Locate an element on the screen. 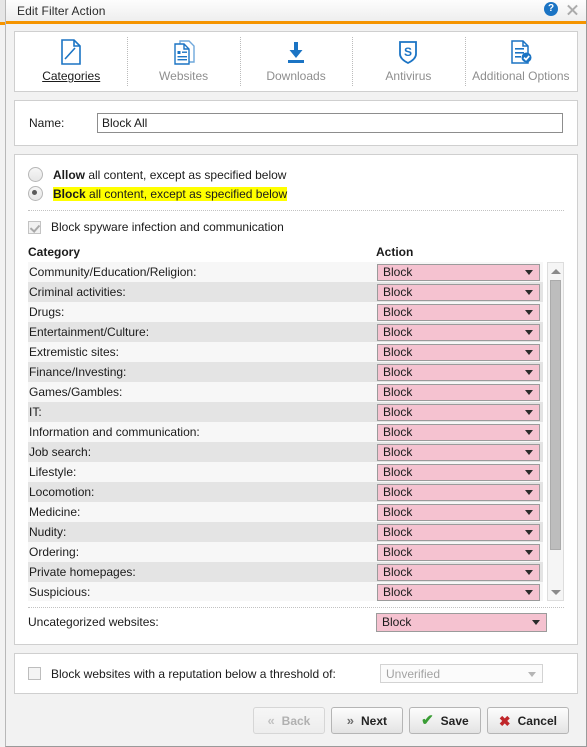 The height and width of the screenshot is (747, 587). category-scrollbar is located at coordinates (555, 431).